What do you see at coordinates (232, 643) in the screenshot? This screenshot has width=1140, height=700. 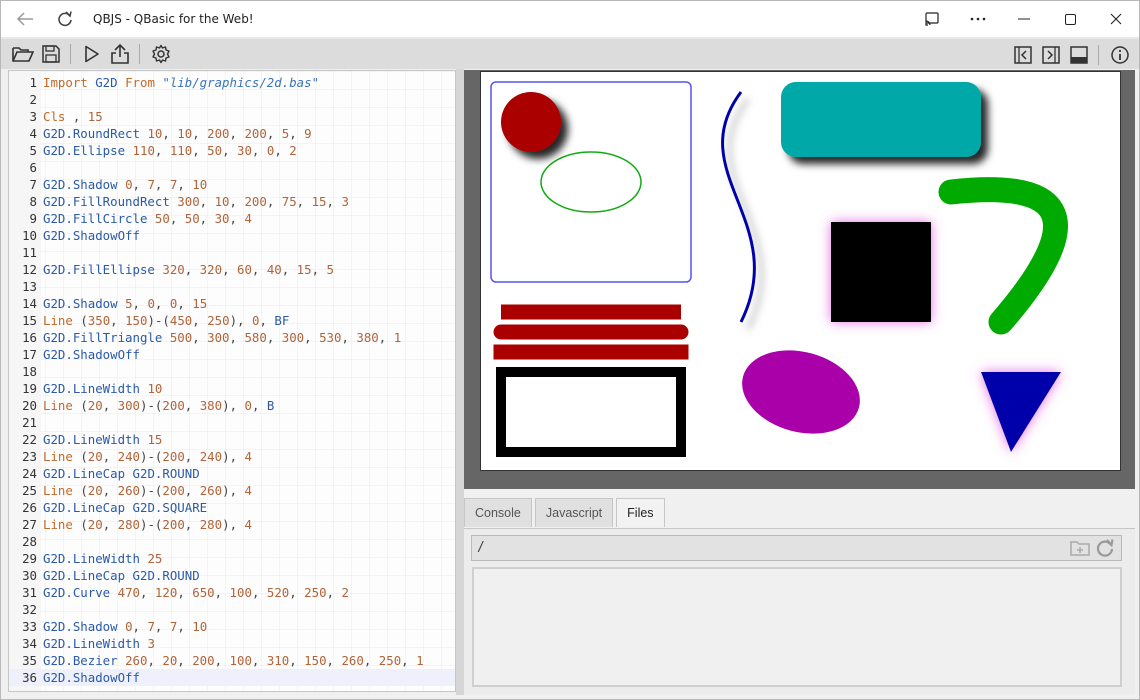 I see `code-line: 34 G2D.LineWidth 3` at bounding box center [232, 643].